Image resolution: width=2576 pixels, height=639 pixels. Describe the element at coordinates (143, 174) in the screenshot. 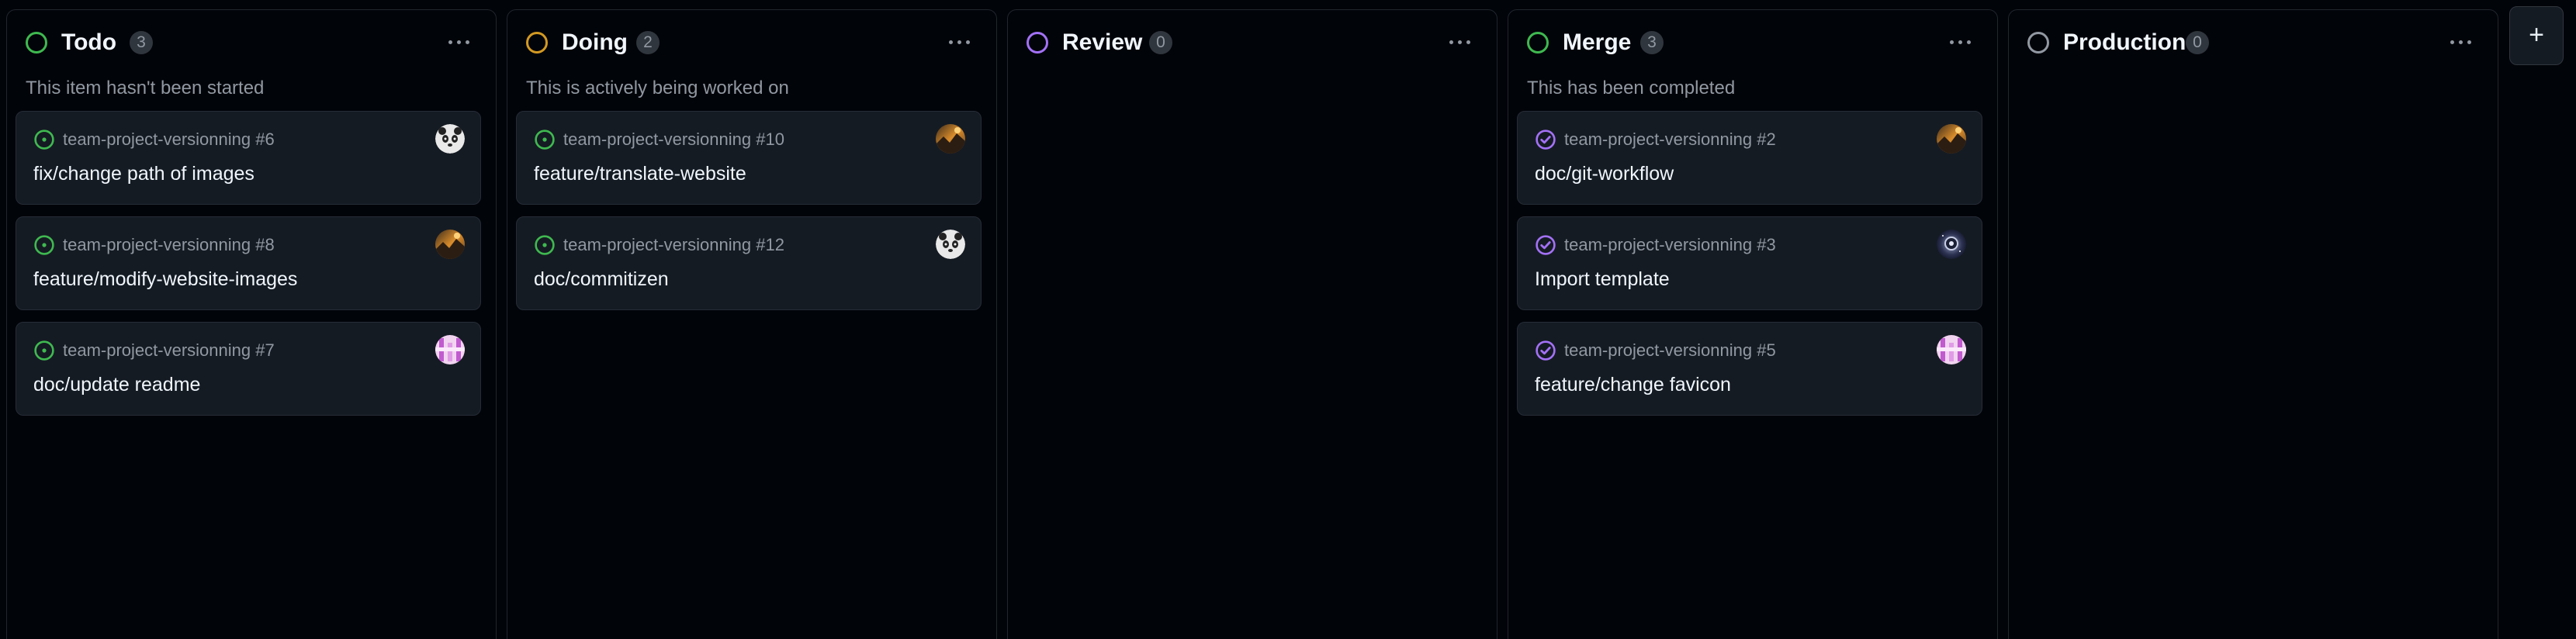

I see `card-title: fix/change path of images` at that location.